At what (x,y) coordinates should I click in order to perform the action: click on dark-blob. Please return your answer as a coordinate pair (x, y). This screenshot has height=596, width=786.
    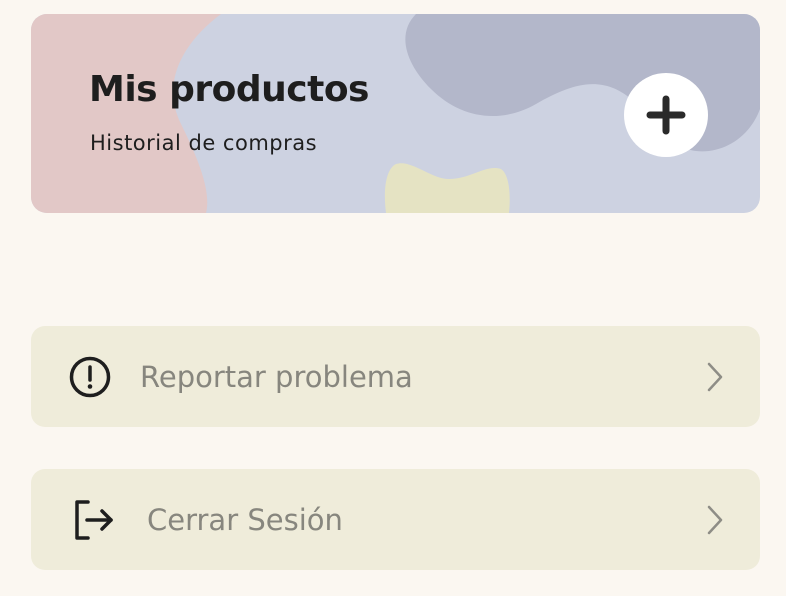
    Looking at the image, I should click on (582, 83).